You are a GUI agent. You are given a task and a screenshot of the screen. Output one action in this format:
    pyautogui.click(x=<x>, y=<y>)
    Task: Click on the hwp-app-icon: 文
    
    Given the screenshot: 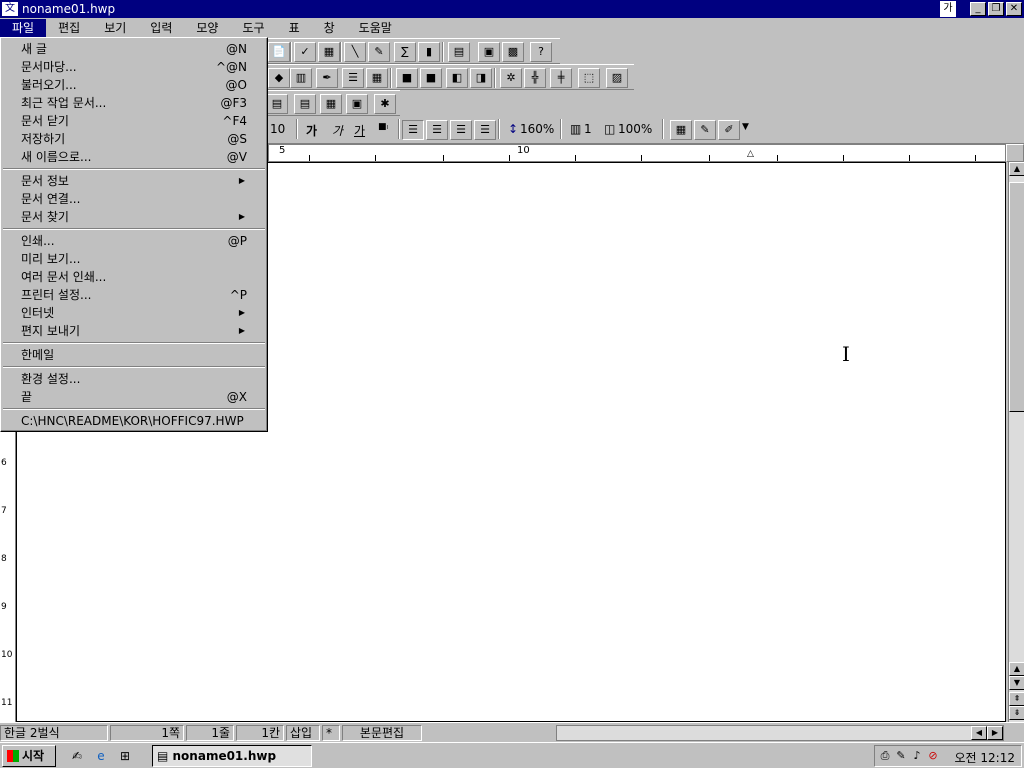 What is the action you would take?
    pyautogui.click(x=10, y=9)
    